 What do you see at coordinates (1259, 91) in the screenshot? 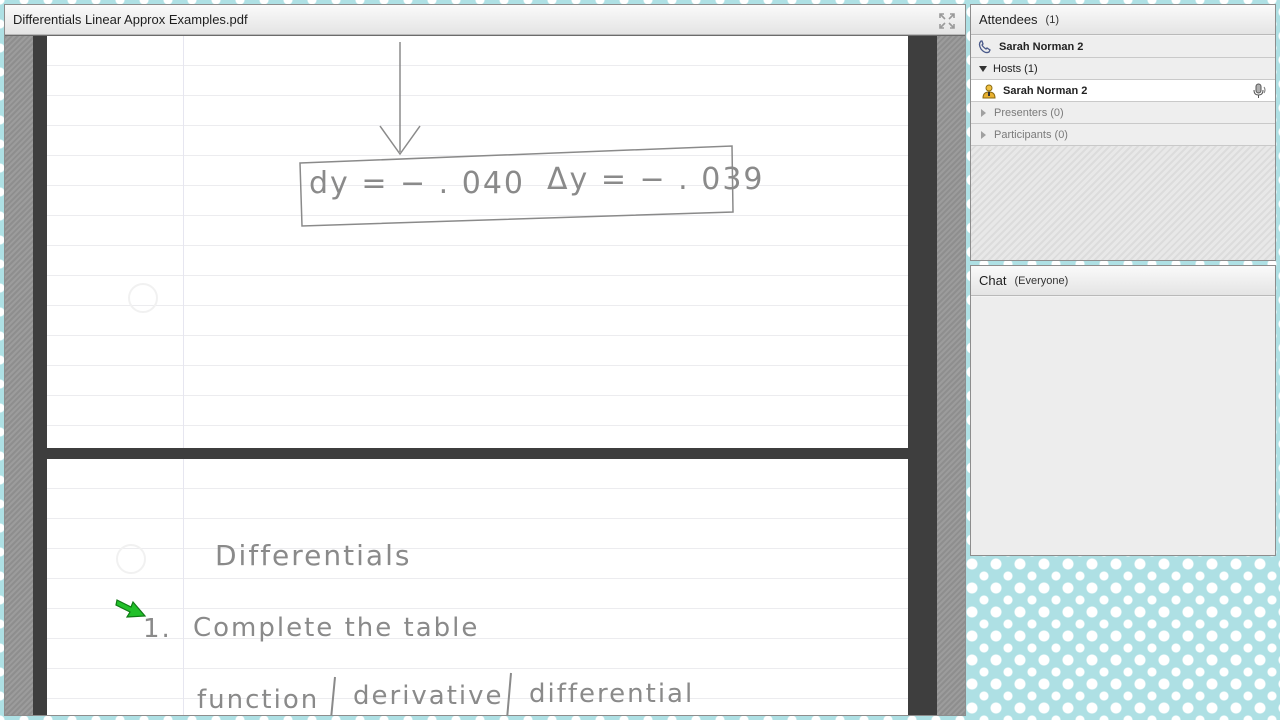
I see `microphone-icon` at bounding box center [1259, 91].